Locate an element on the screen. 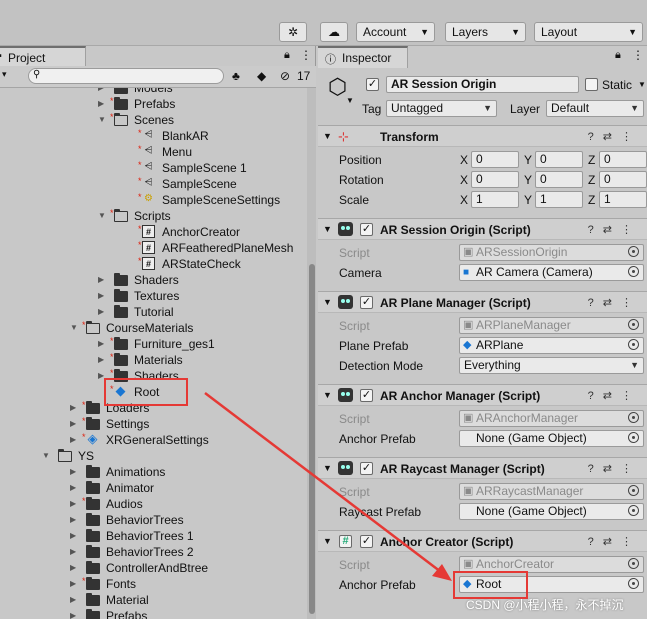 The image size is (647, 619). watermark: CSDN @小程小程，永不掉沉 is located at coordinates (545, 605).